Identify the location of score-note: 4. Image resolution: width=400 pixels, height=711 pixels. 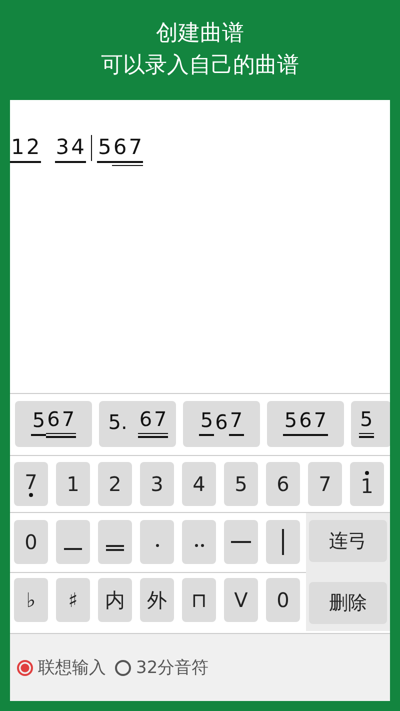
(78, 148).